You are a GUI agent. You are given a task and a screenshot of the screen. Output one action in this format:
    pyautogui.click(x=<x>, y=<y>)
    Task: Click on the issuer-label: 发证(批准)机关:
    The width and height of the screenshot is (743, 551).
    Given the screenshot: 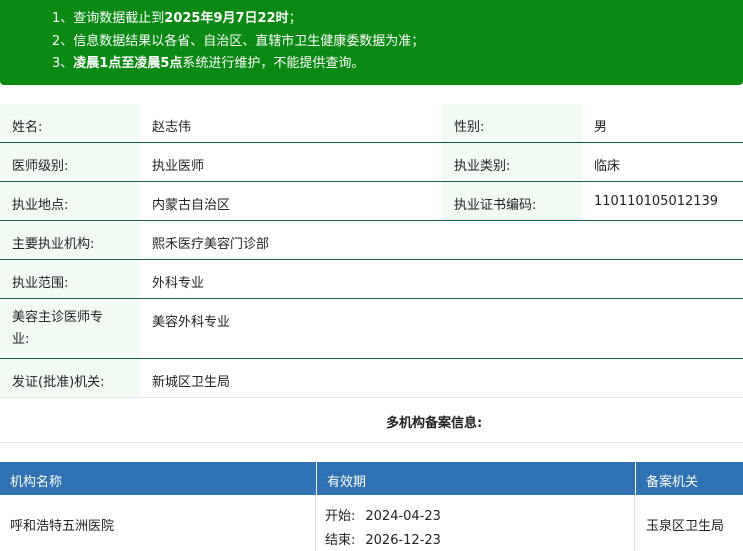 What is the action you would take?
    pyautogui.click(x=70, y=378)
    